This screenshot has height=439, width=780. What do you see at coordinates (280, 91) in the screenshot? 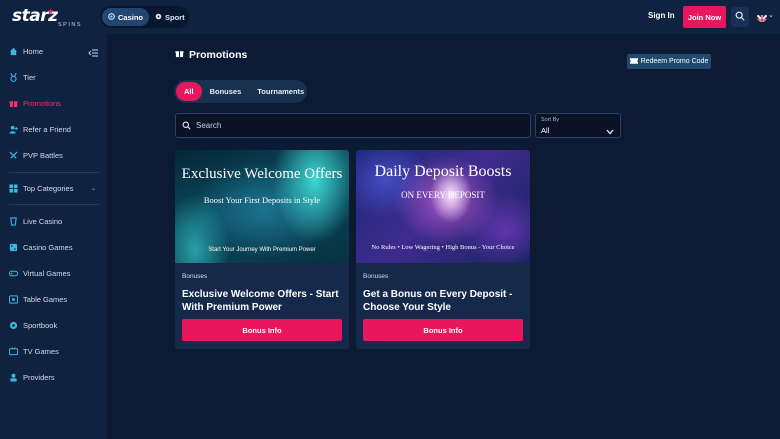
I see `tab-tournaments: Tournaments` at bounding box center [280, 91].